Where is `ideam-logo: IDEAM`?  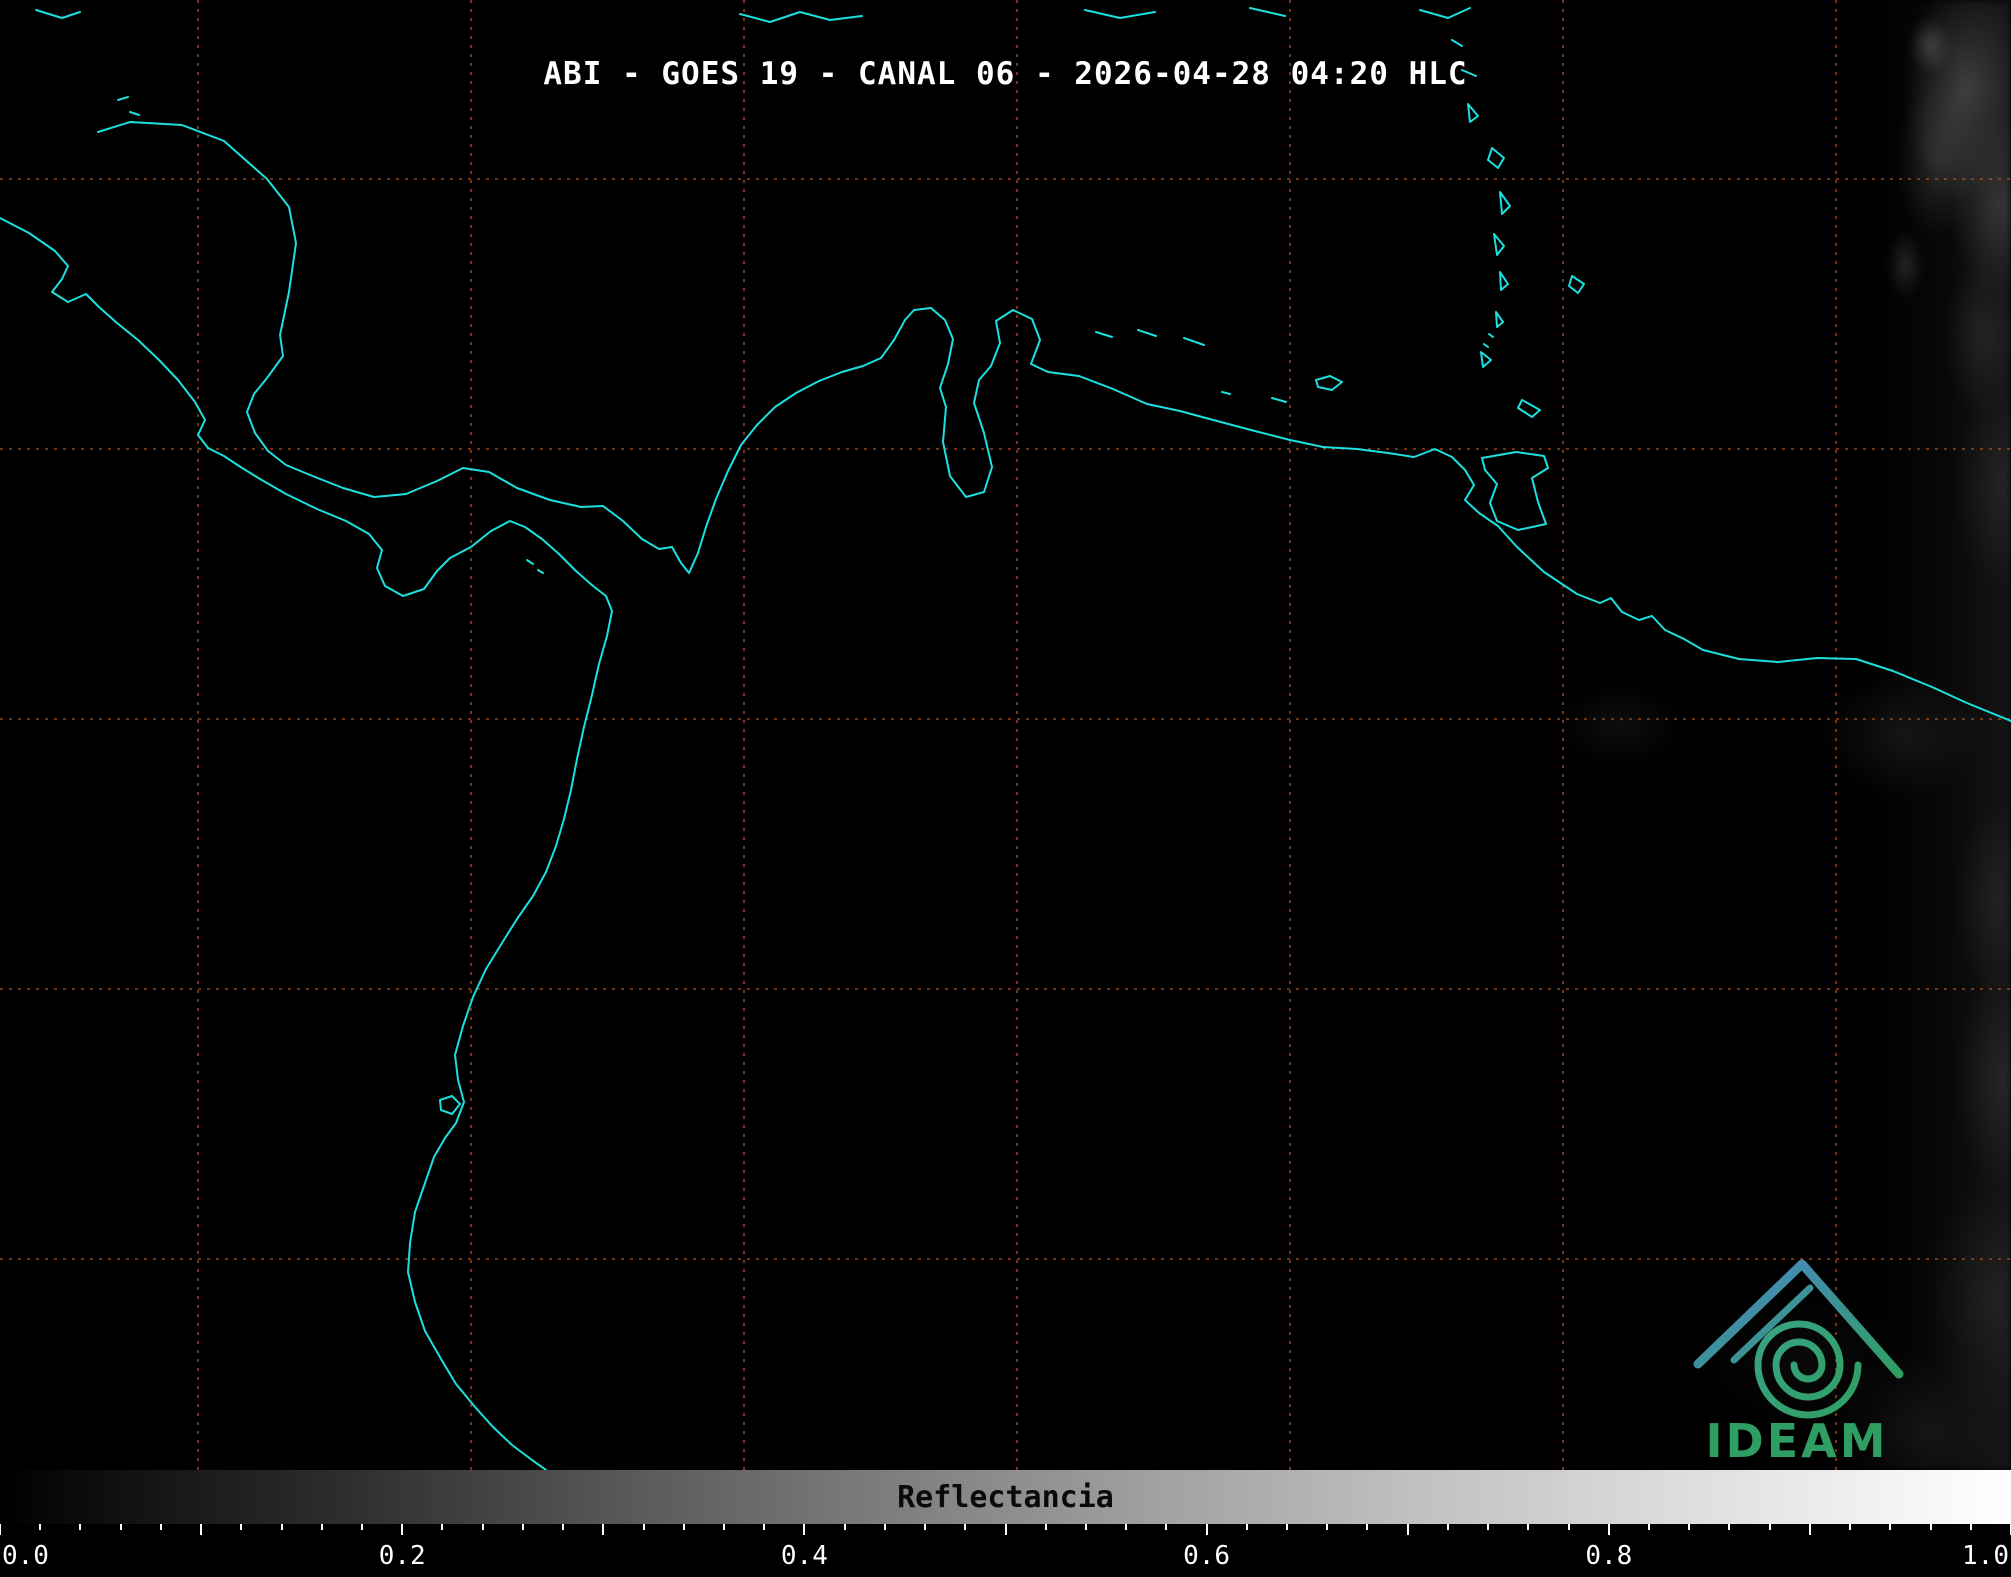 ideam-logo: IDEAM is located at coordinates (1798, 1362).